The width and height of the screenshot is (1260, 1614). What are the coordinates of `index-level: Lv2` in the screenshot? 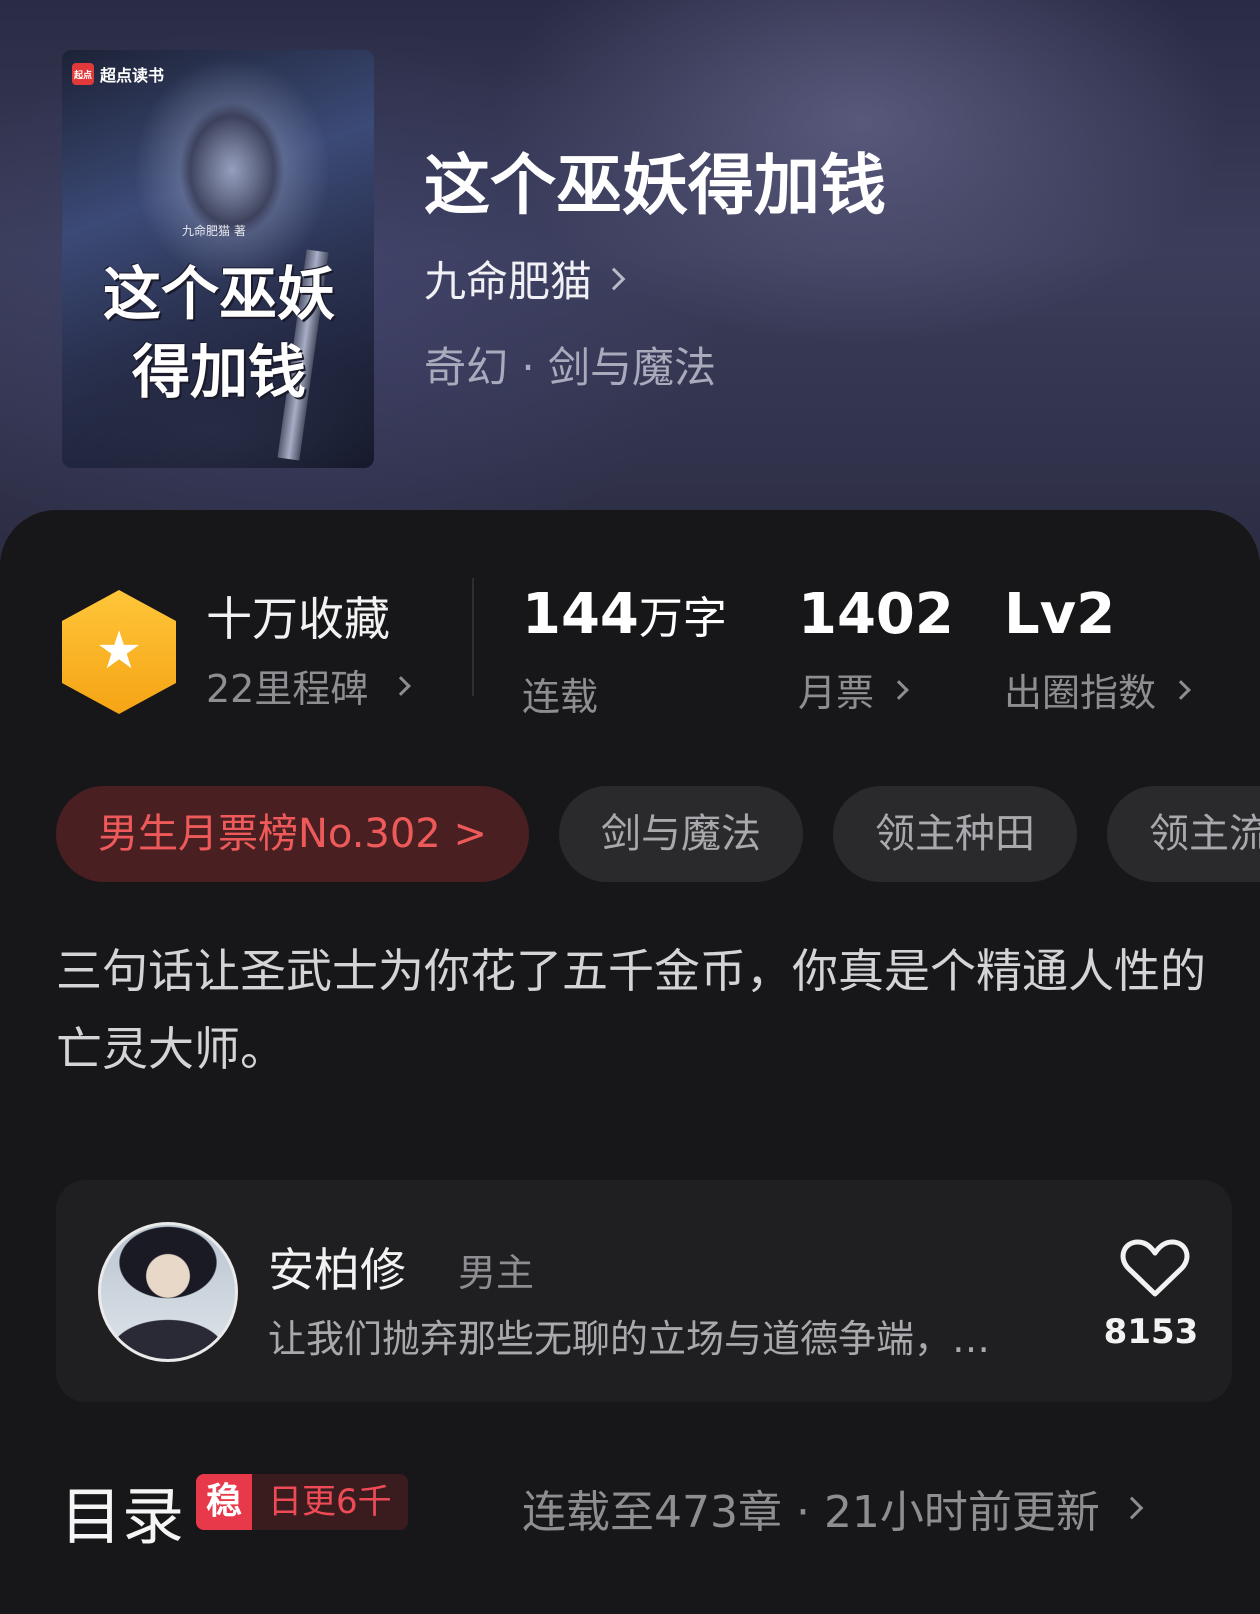 It's located at (1060, 614).